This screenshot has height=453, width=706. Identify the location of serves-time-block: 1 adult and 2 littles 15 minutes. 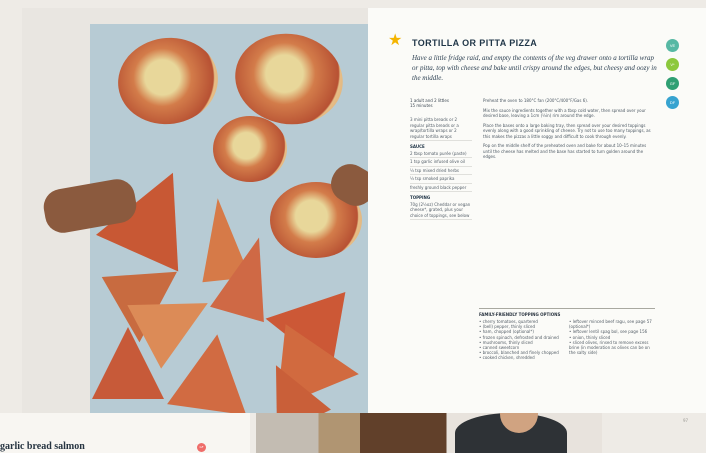
(441, 103).